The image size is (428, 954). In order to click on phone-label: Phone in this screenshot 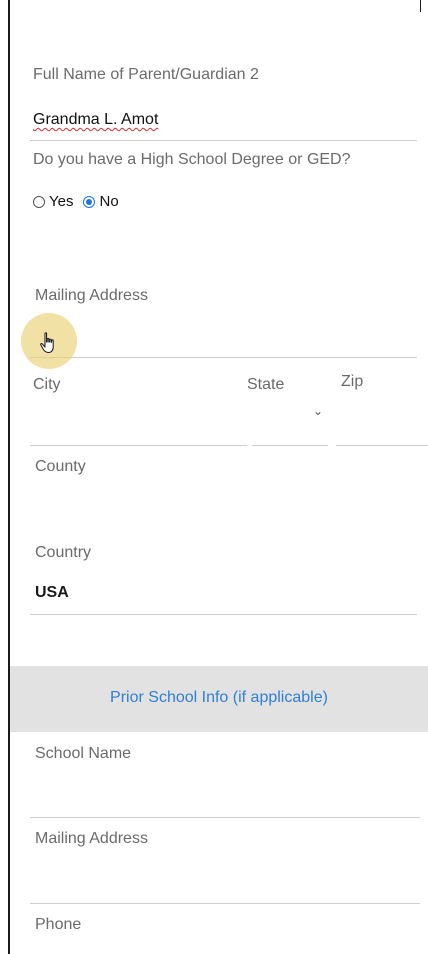, I will do `click(58, 924)`.